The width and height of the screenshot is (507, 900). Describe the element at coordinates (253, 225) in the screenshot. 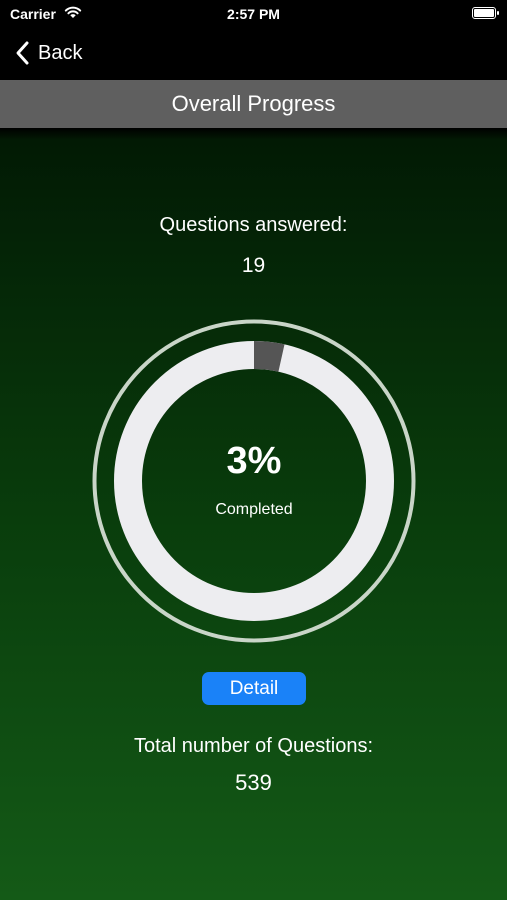

I see `questions-answered-label: Questions answered:` at that location.